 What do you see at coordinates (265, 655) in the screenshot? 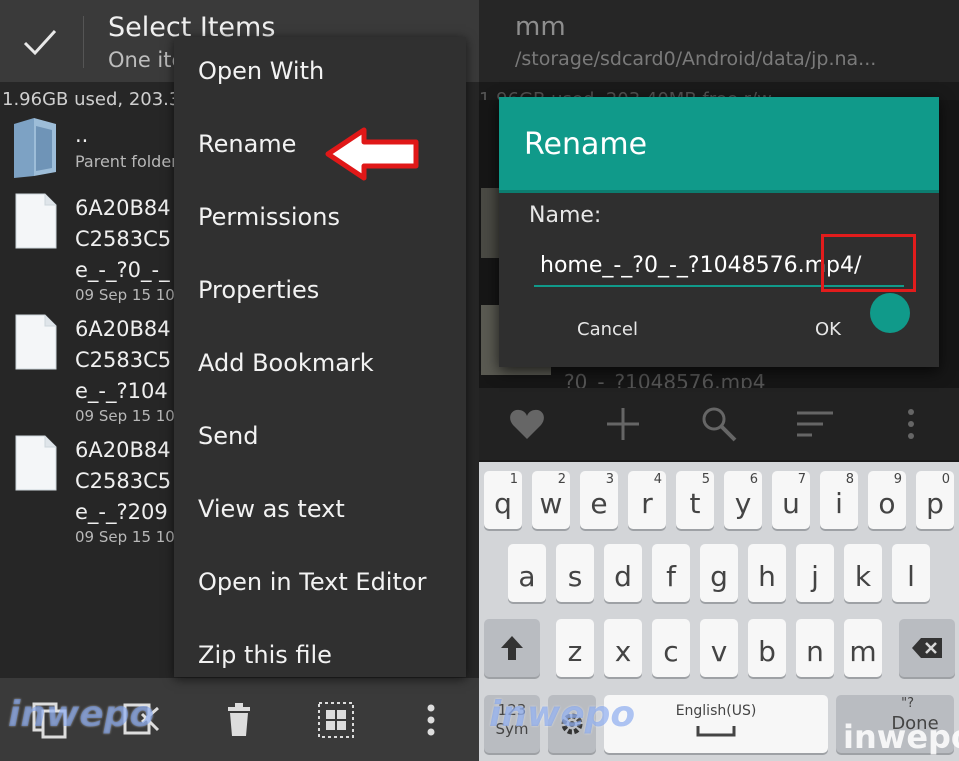
I see `menu-item-zip-this-file: Zip this file` at bounding box center [265, 655].